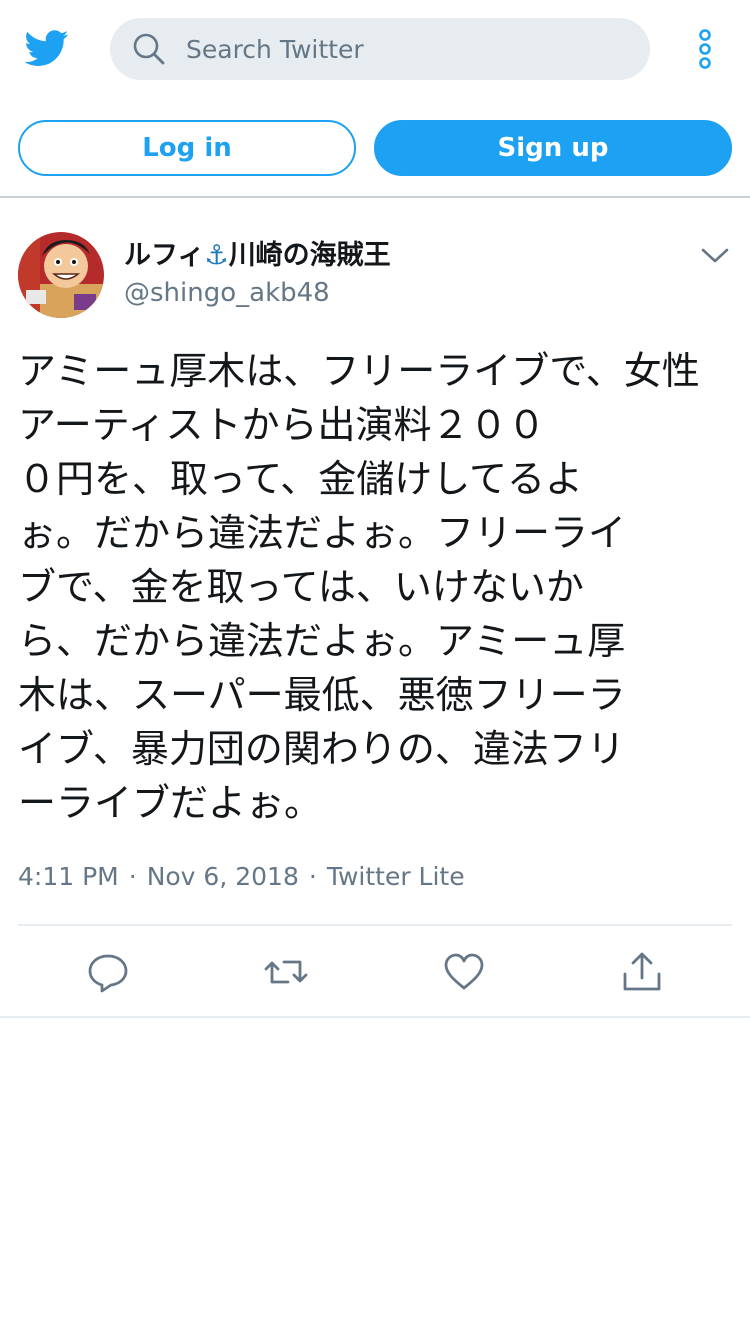 Image resolution: width=750 pixels, height=1334 pixels. I want to click on tweet-source: Twitter Lite, so click(396, 876).